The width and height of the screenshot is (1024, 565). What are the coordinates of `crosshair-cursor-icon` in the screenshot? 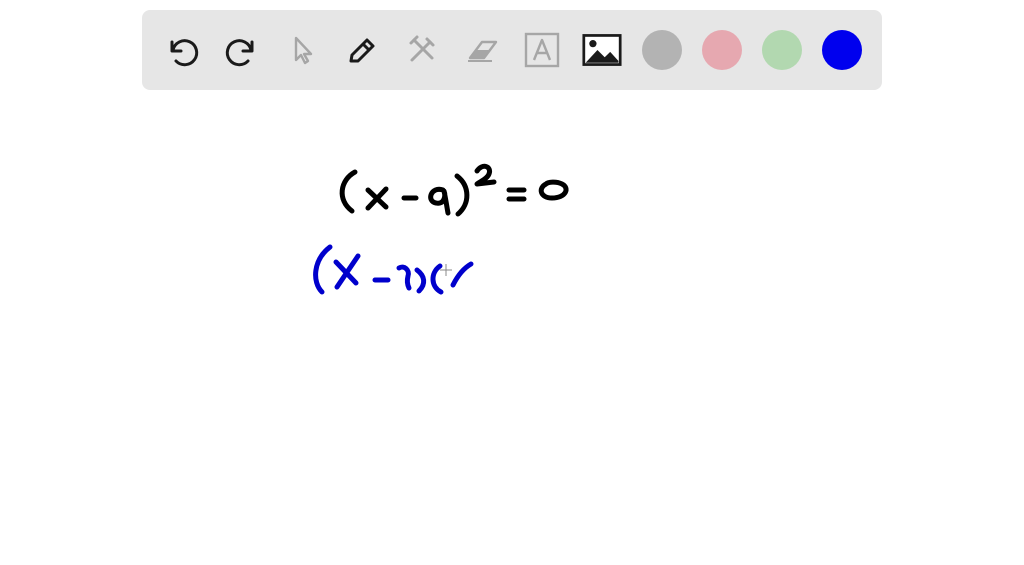 It's located at (446, 270).